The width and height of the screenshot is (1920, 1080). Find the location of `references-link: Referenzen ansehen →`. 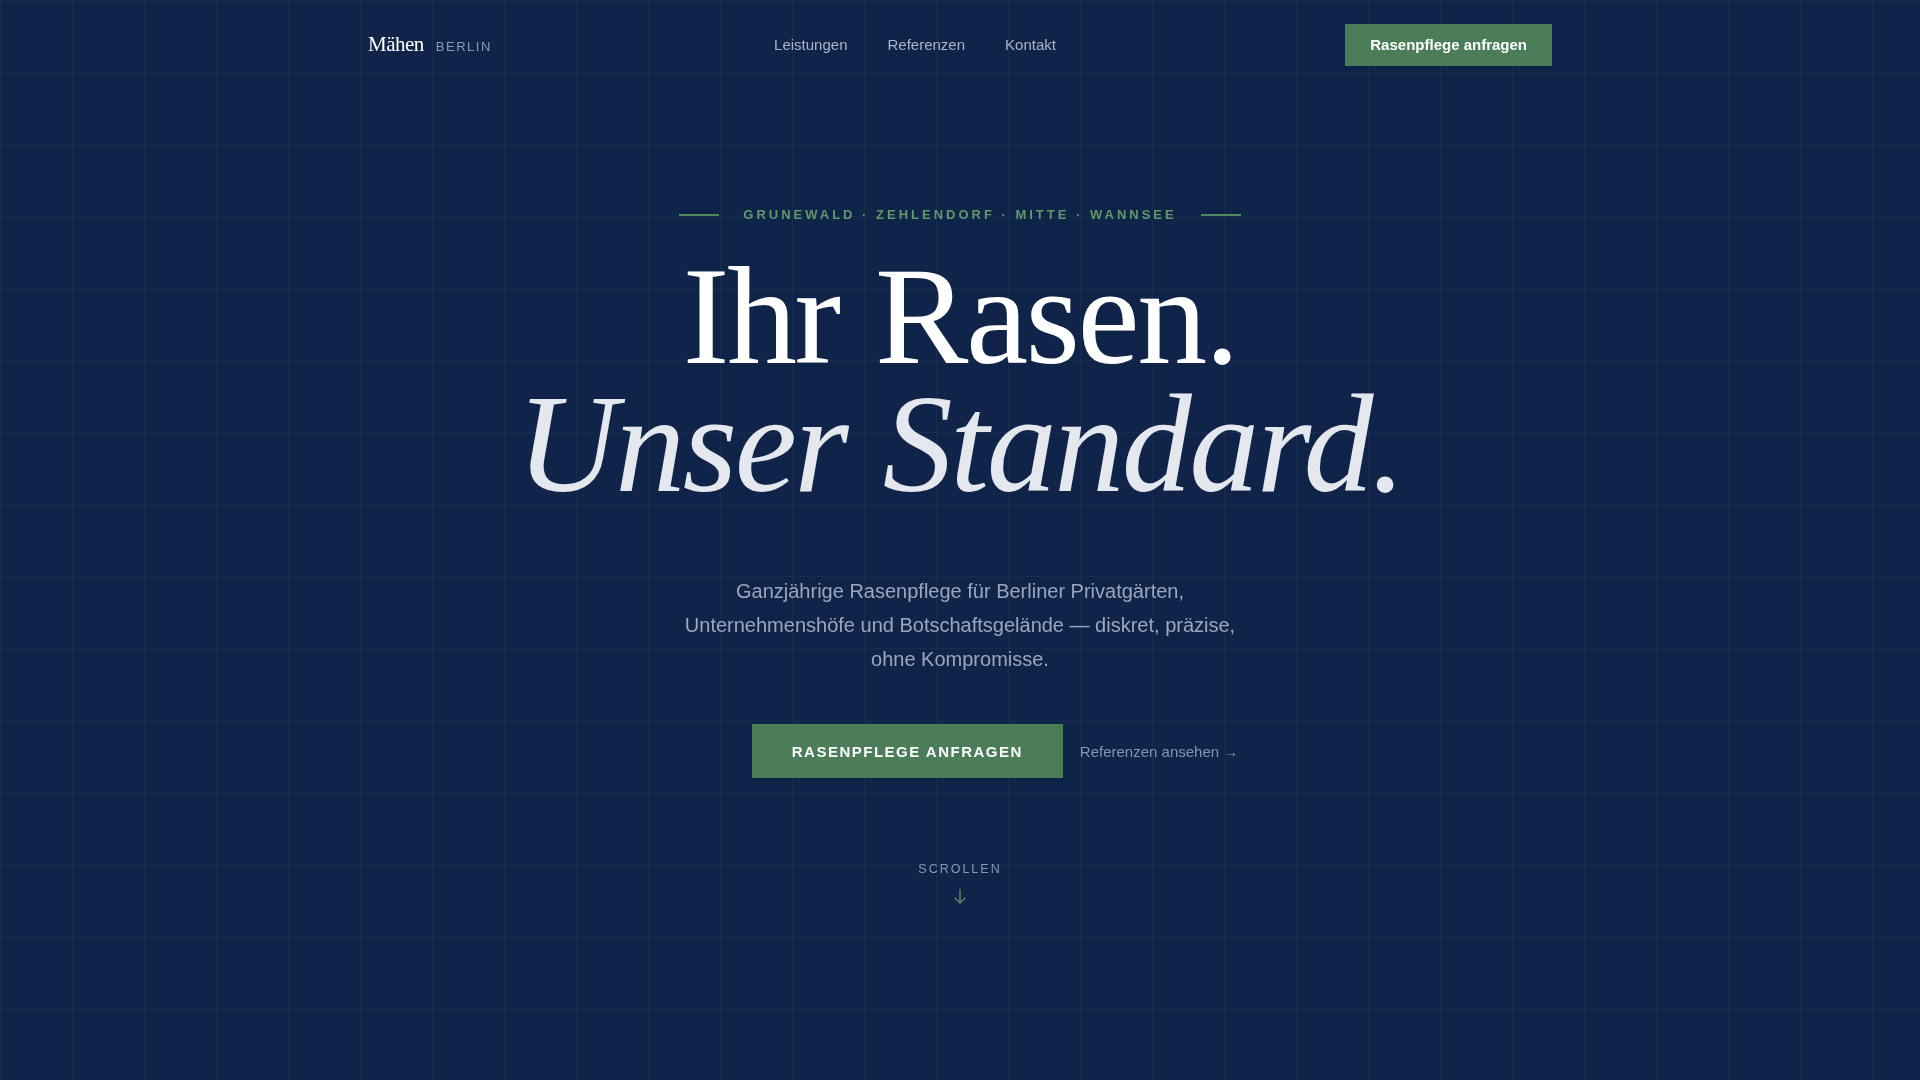

references-link: Referenzen ansehen → is located at coordinates (1159, 751).